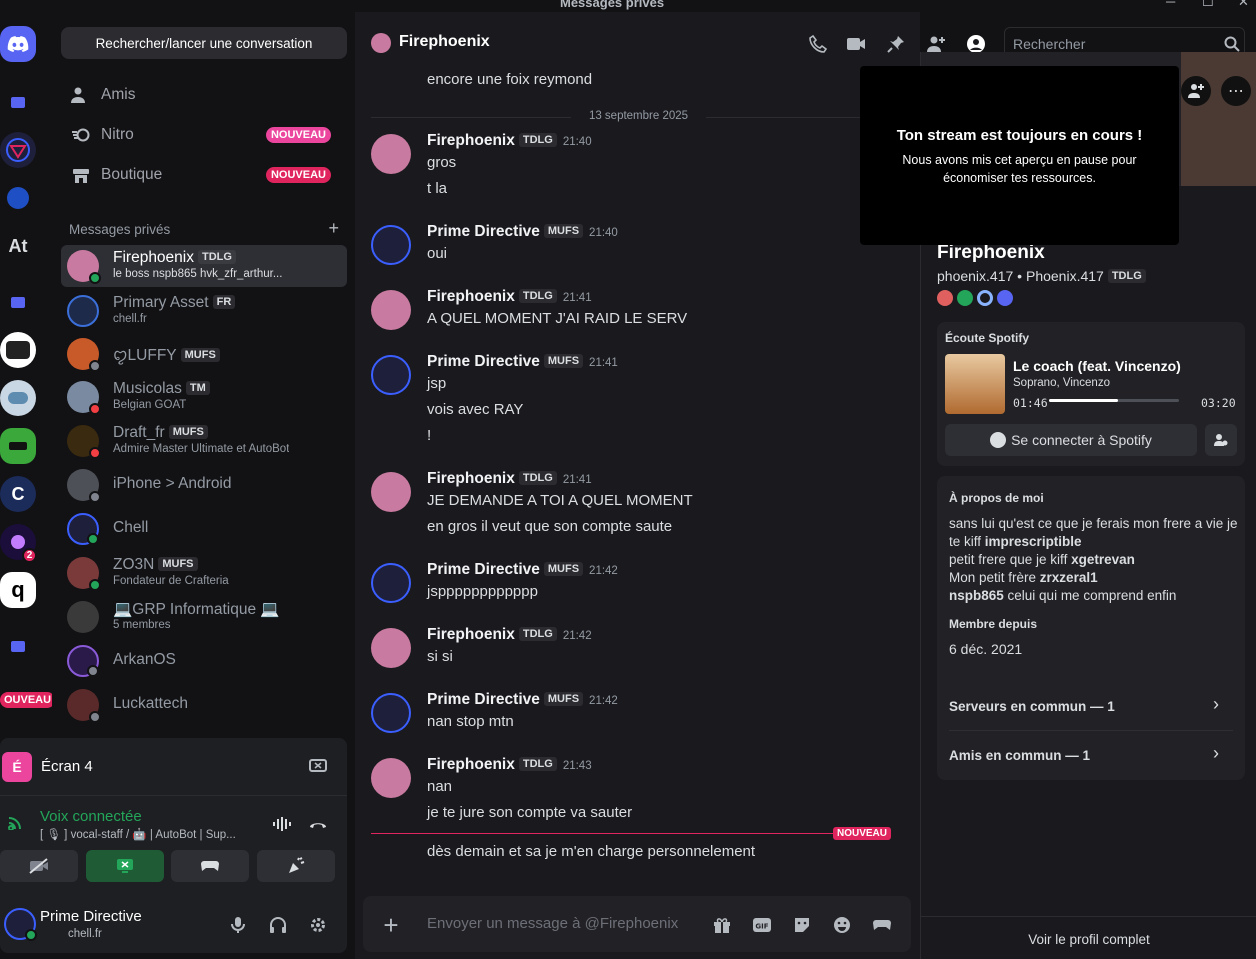 The image size is (1256, 959). Describe the element at coordinates (18, 198) in the screenshot. I see `server-robot-icon` at that location.